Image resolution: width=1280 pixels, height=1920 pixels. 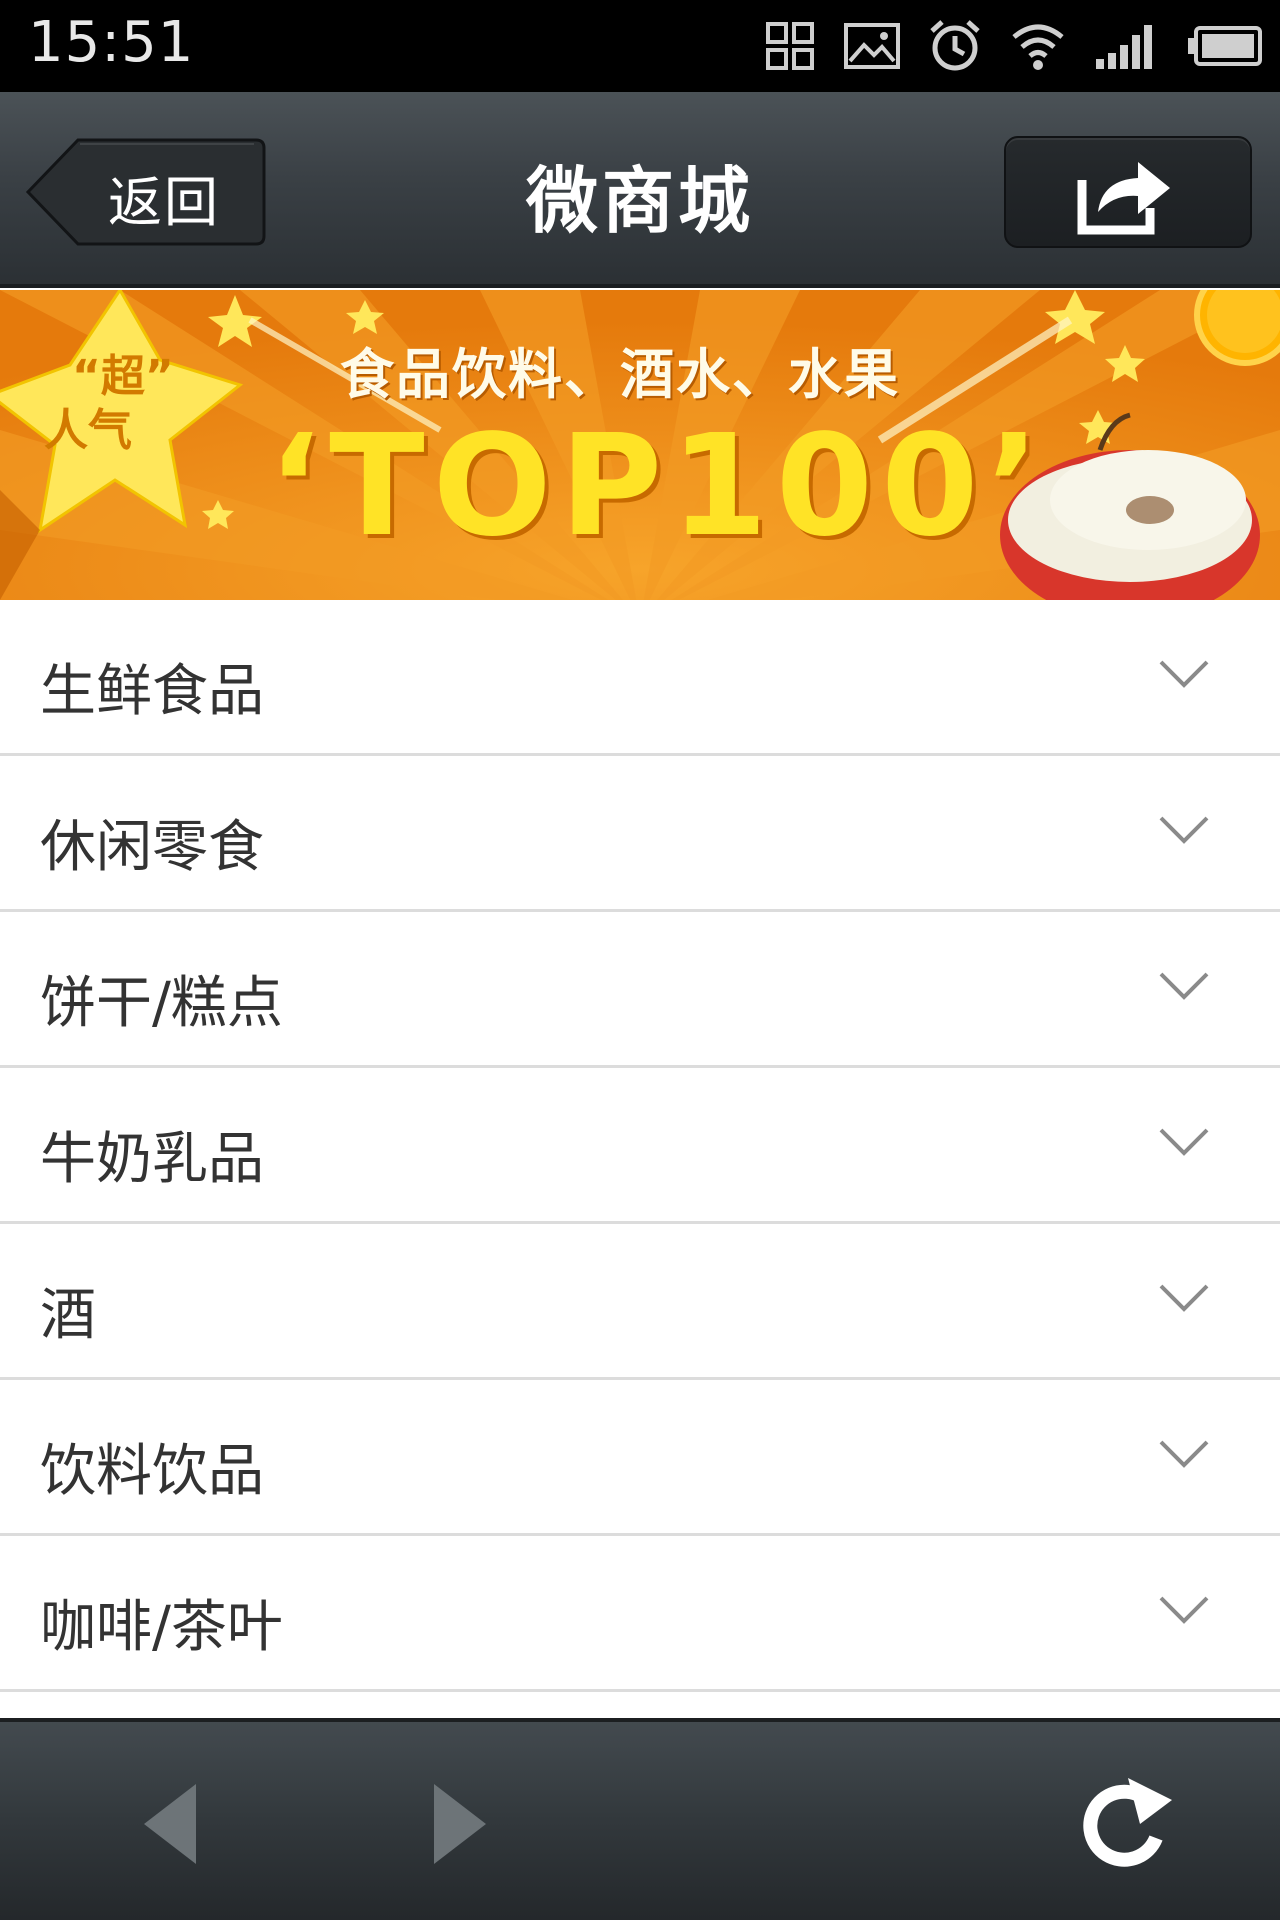 I want to click on category-item-biscuits: 饼干/糕点, so click(x=640, y=990).